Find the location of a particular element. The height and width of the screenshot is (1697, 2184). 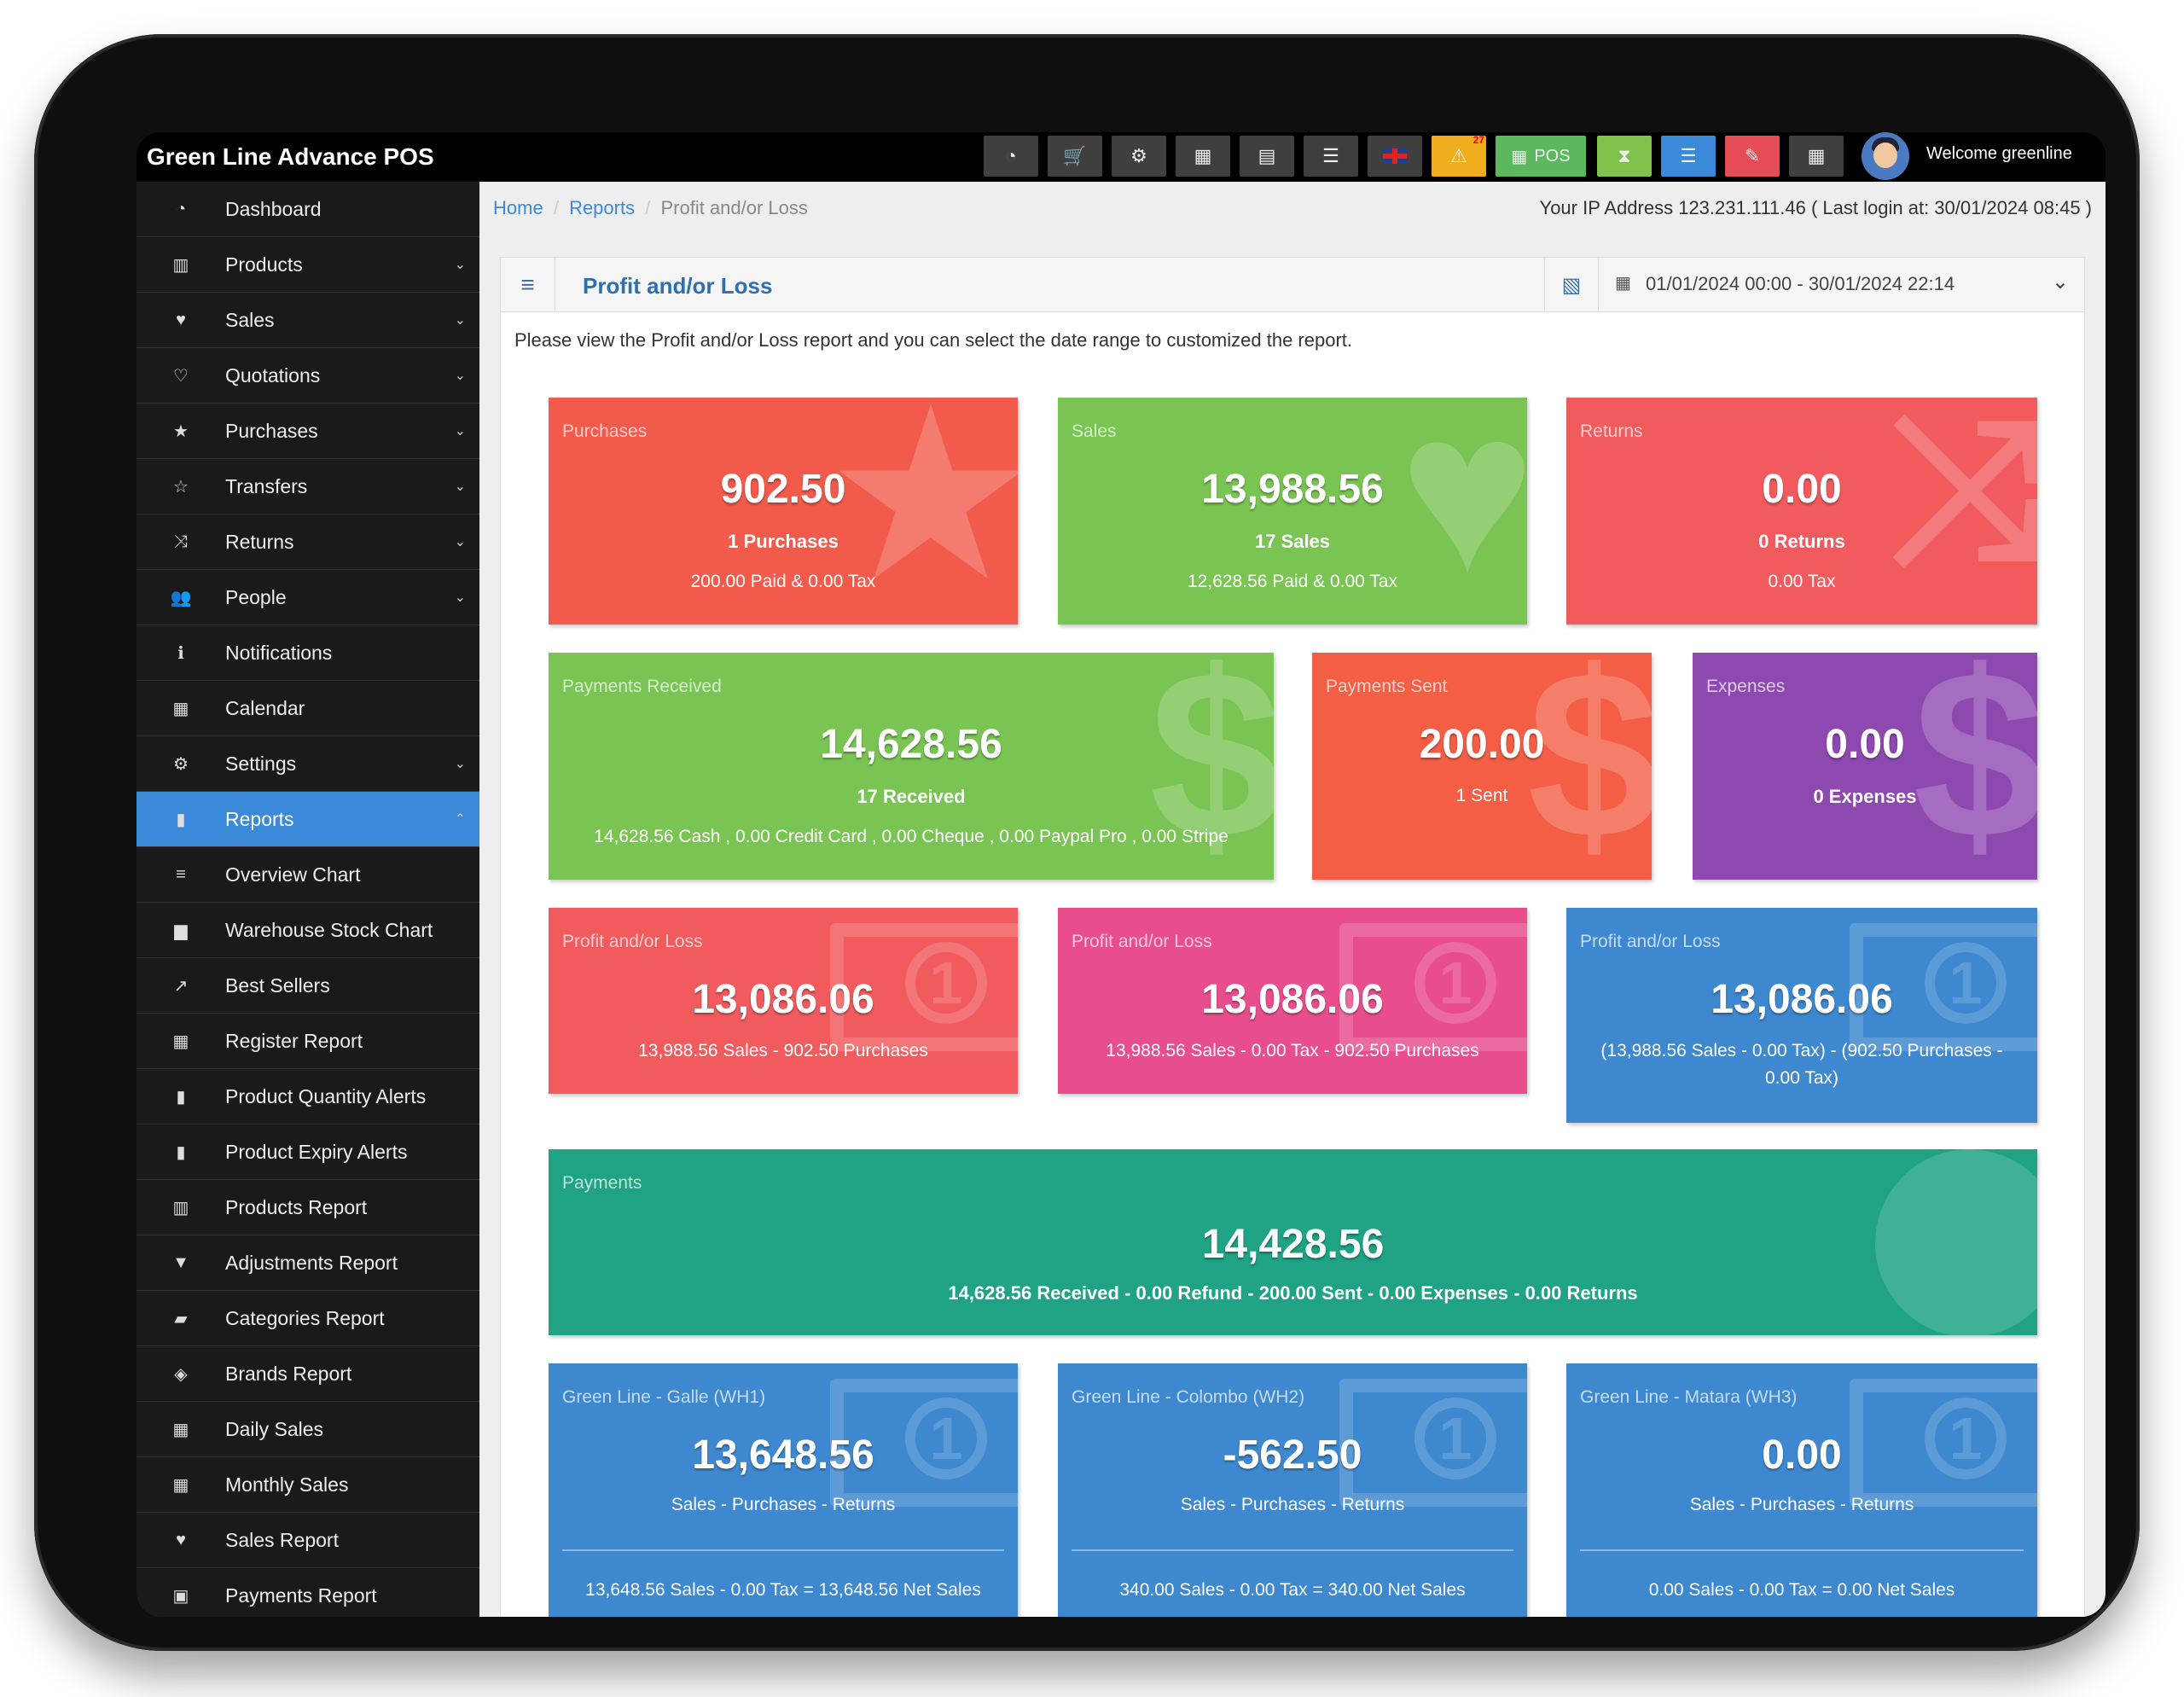

card-value: 200.00 is located at coordinates (1482, 744).